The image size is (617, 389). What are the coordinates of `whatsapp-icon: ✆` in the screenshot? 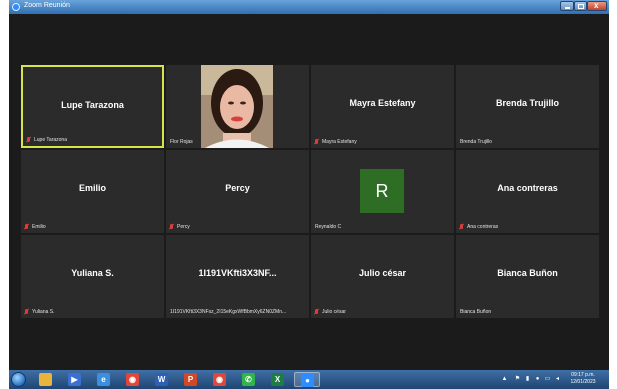 It's located at (248, 379).